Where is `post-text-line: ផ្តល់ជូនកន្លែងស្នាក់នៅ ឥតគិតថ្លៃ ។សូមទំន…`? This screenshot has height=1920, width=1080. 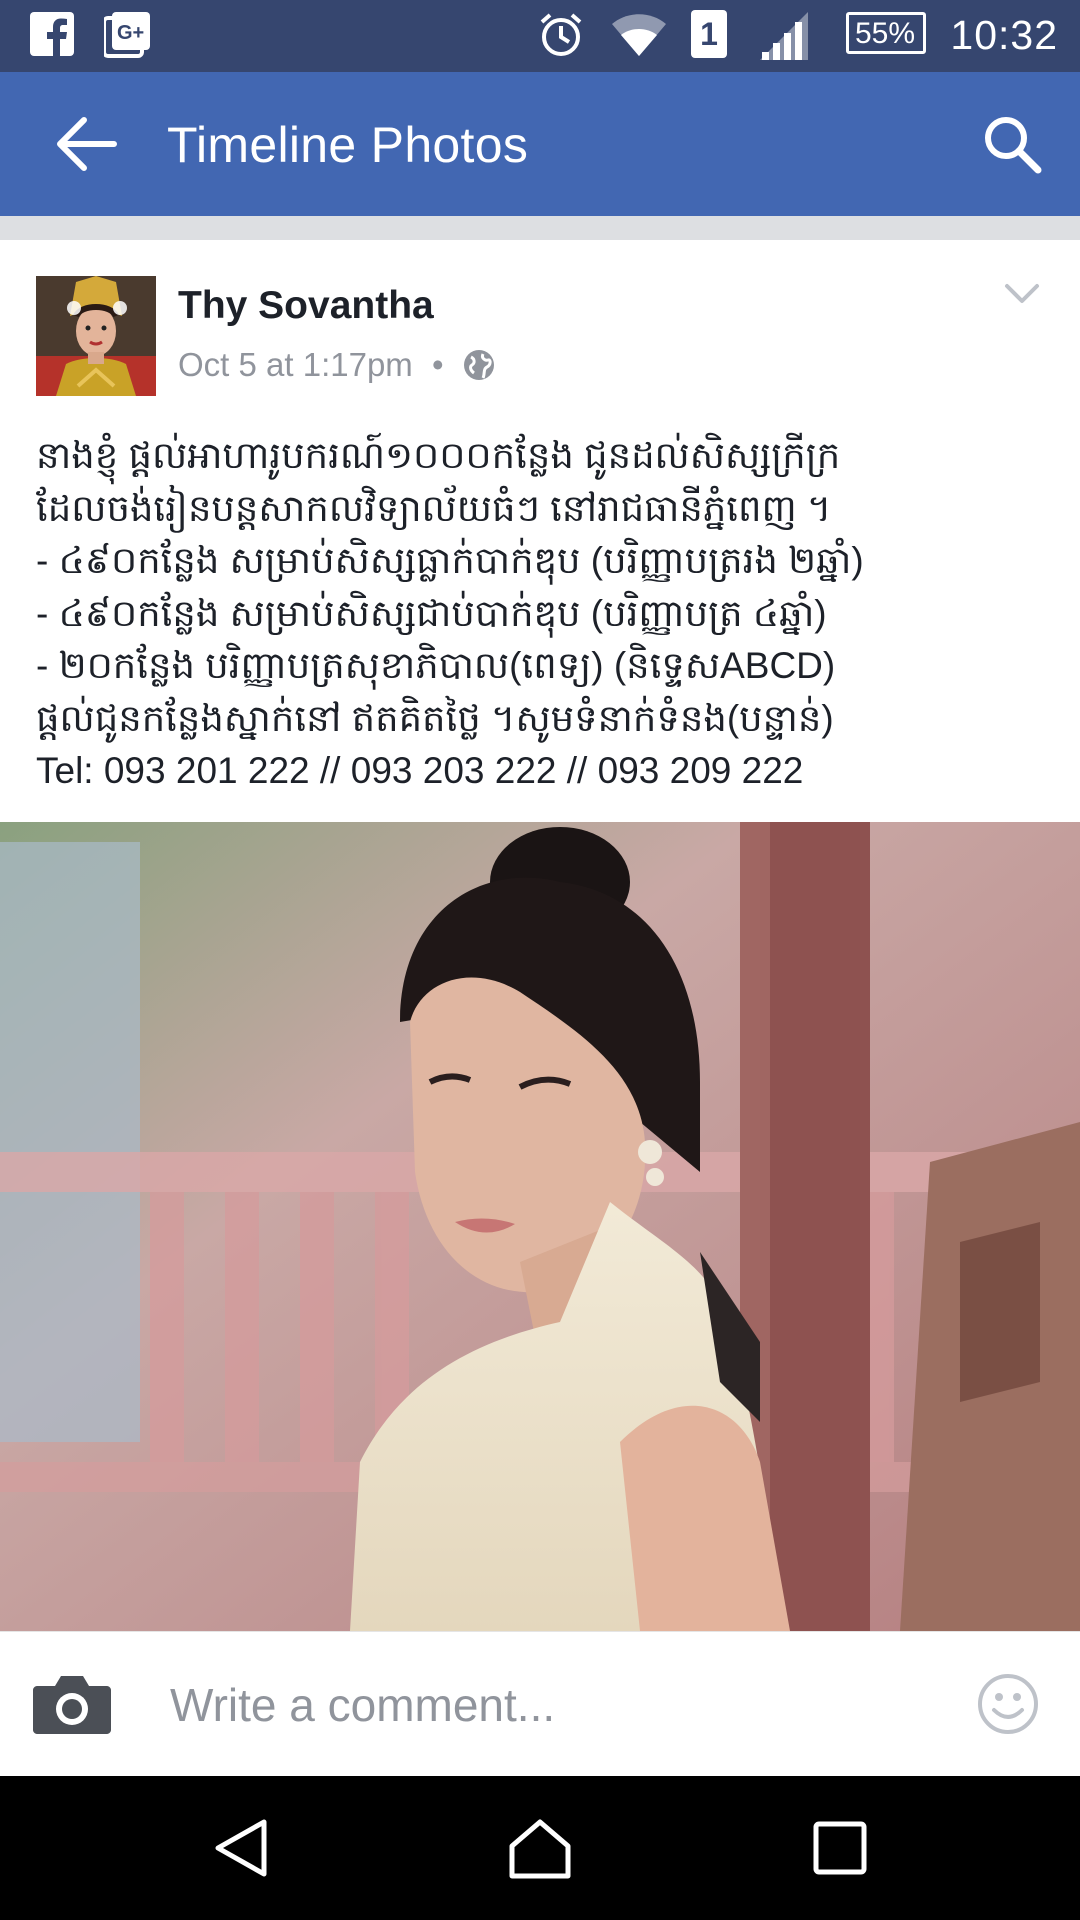
post-text-line: ផ្តល់ជូនកន្លែងស្នាក់នៅ ឥតគិតថ្លៃ ។សូមទំន… is located at coordinates (435, 718).